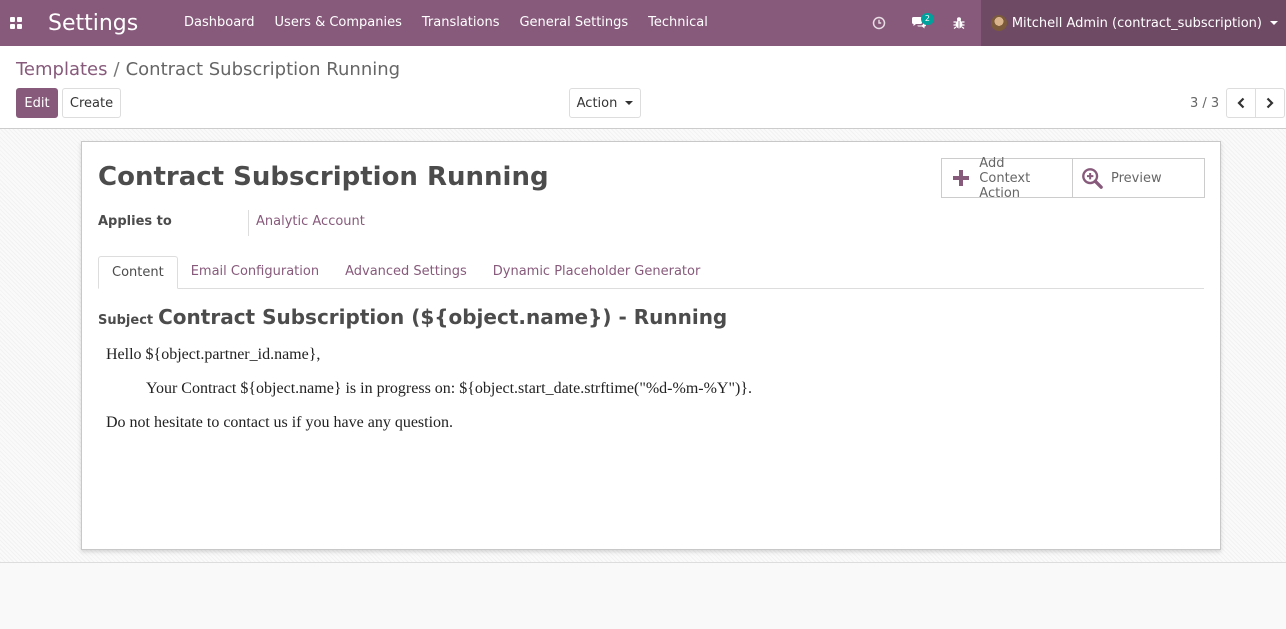  Describe the element at coordinates (678, 23) in the screenshot. I see `menu-technical: Technical` at that location.